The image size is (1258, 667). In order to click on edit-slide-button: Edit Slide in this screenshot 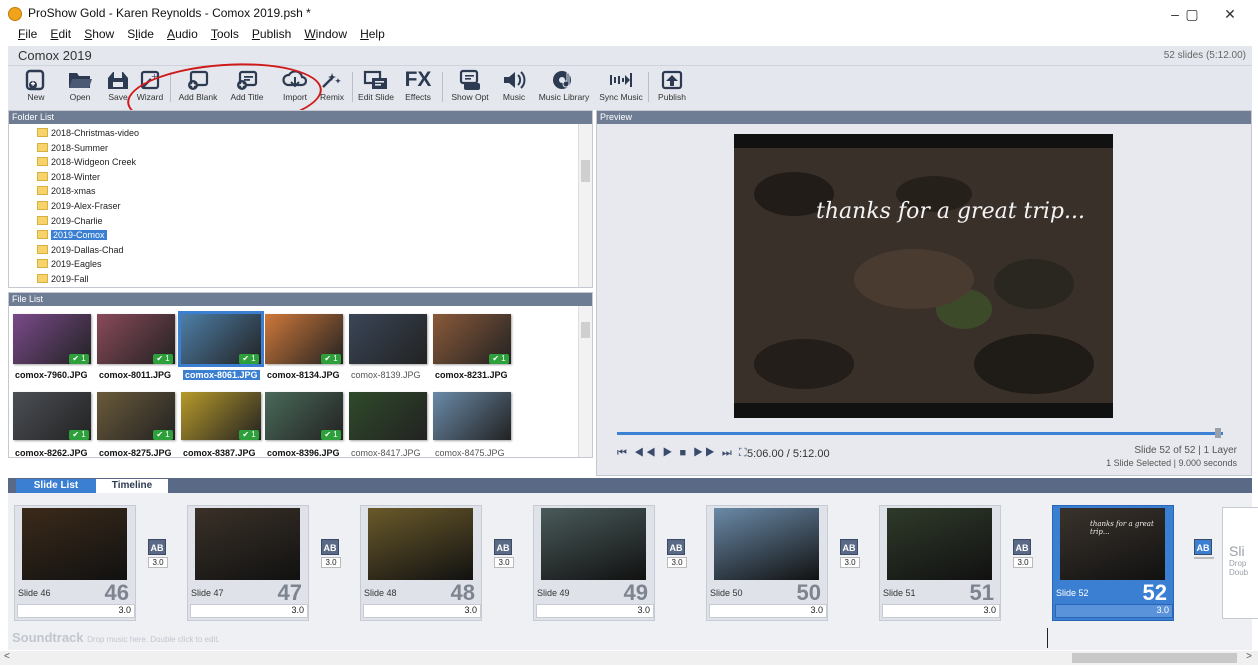, I will do `click(376, 88)`.